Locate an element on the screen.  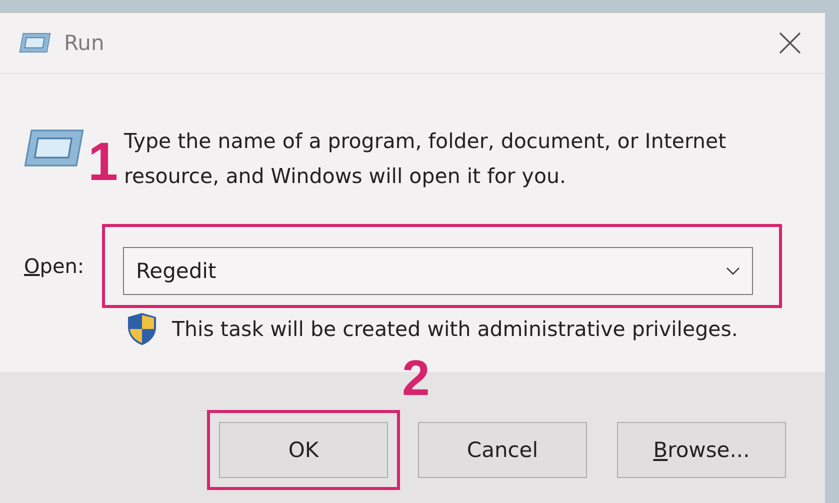
command-combobox: Regedit is located at coordinates (438, 271).